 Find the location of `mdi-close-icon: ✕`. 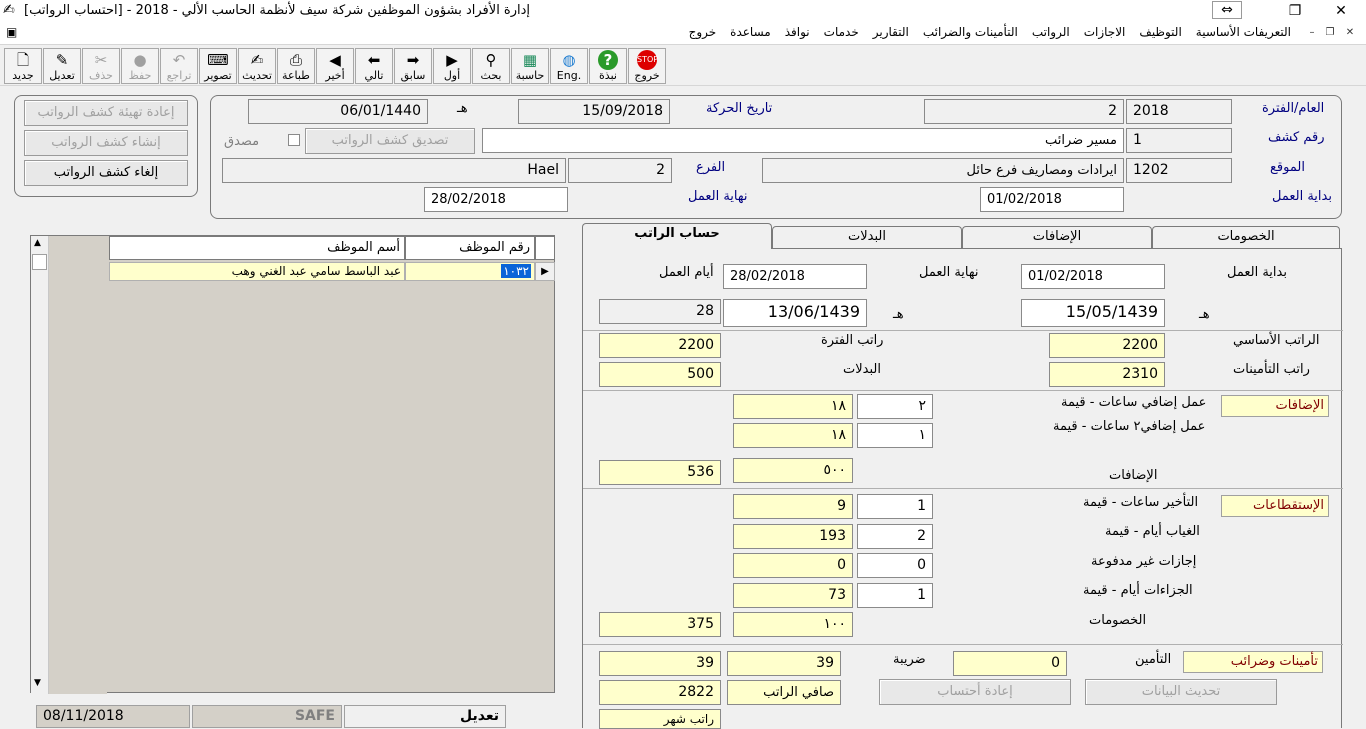

mdi-close-icon: ✕ is located at coordinates (1350, 33).